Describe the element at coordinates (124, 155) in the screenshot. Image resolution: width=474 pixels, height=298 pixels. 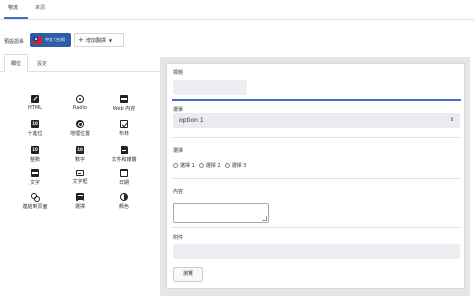
I see `palette-item-documents-media: 文件和媒體` at that location.